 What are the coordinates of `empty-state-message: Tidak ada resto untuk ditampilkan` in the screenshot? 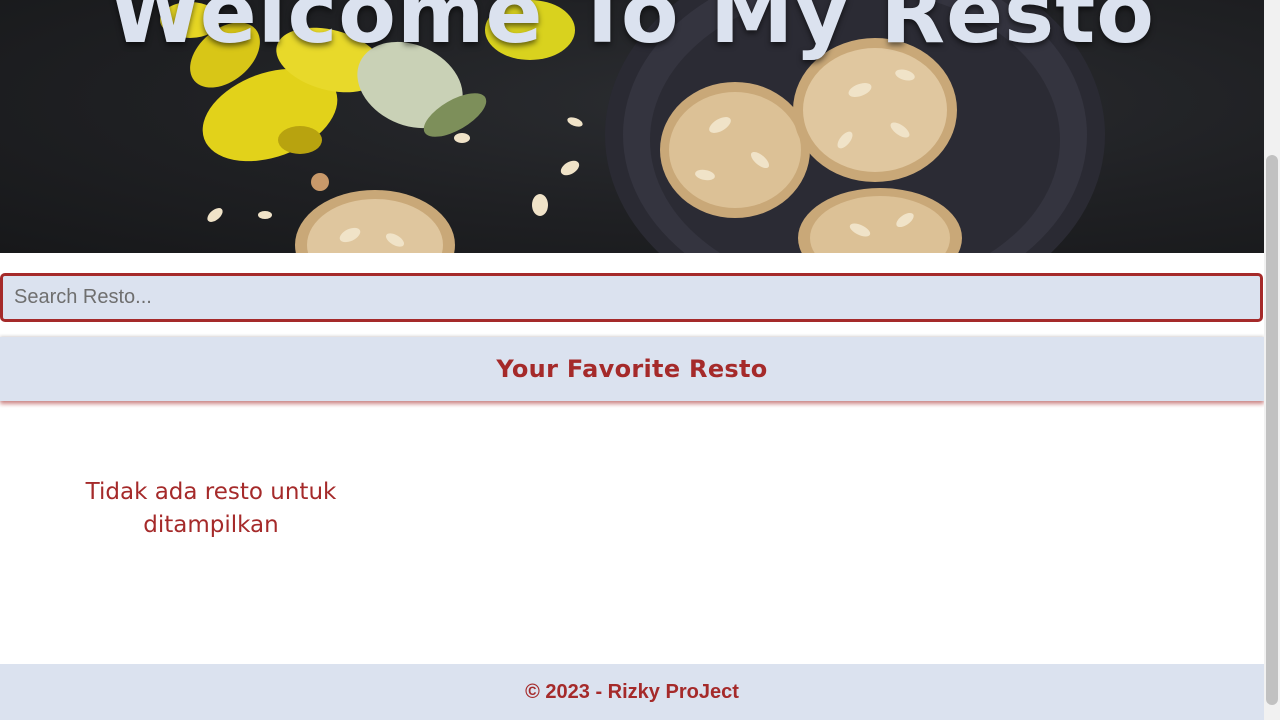 It's located at (211, 508).